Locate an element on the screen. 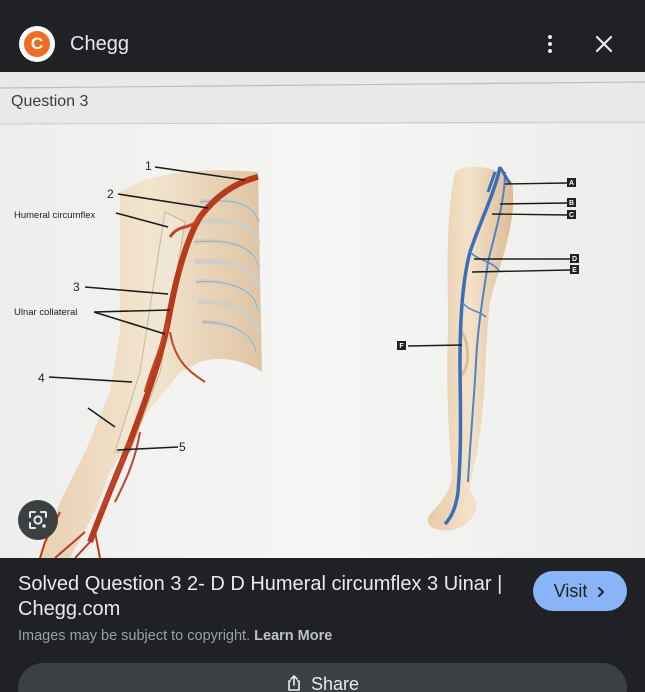  leg-label-c: C is located at coordinates (571, 215).